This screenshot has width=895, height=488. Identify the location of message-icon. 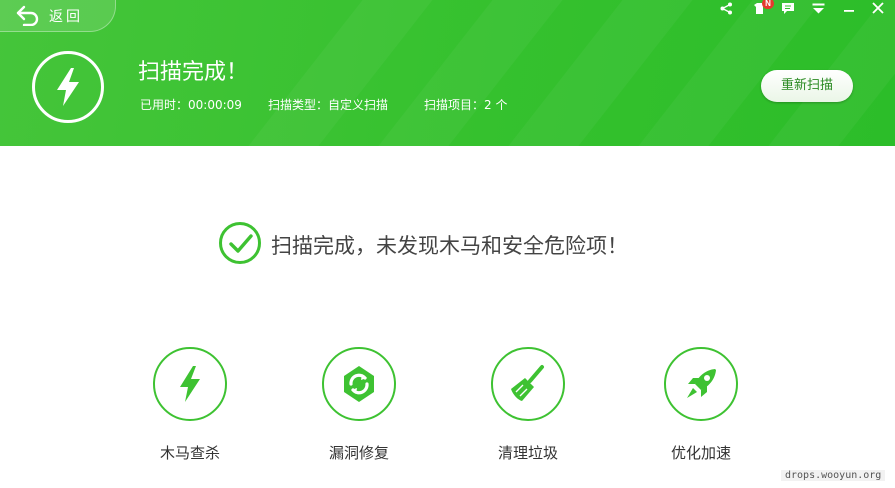
(788, 8).